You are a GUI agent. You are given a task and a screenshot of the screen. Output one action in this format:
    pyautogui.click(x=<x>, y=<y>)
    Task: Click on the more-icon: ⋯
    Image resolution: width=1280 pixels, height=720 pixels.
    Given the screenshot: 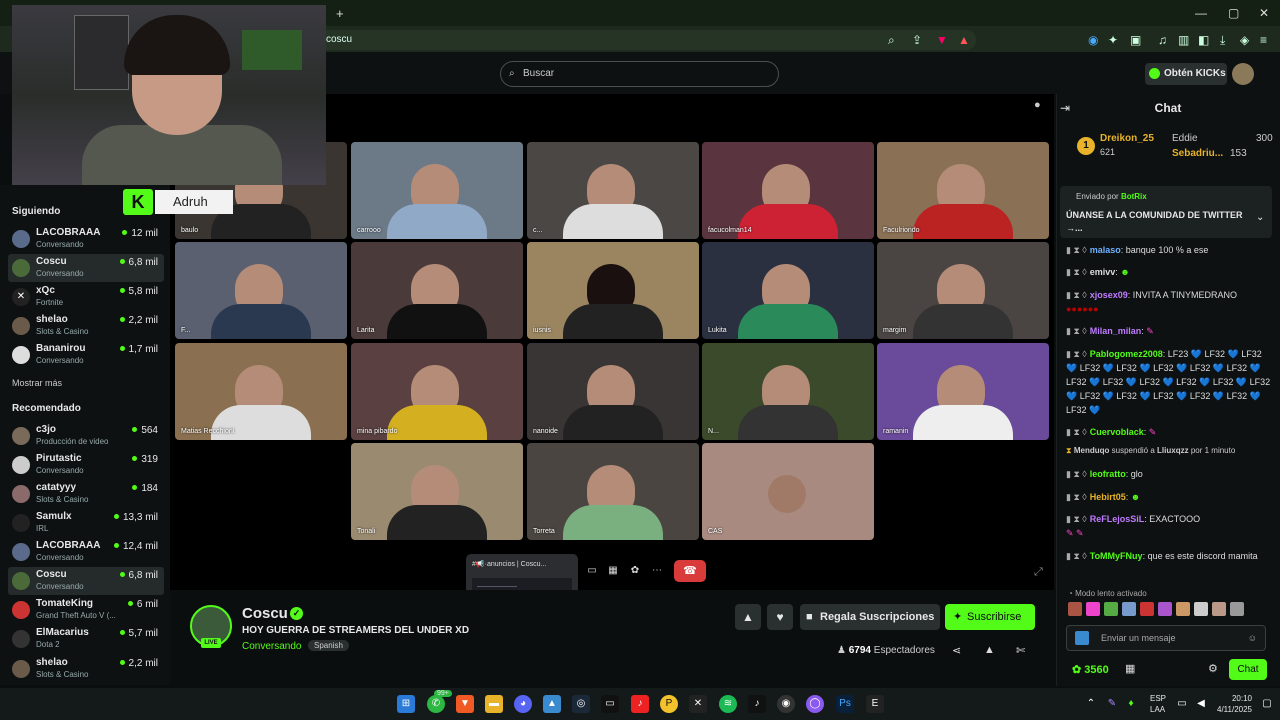 What is the action you would take?
    pyautogui.click(x=657, y=571)
    